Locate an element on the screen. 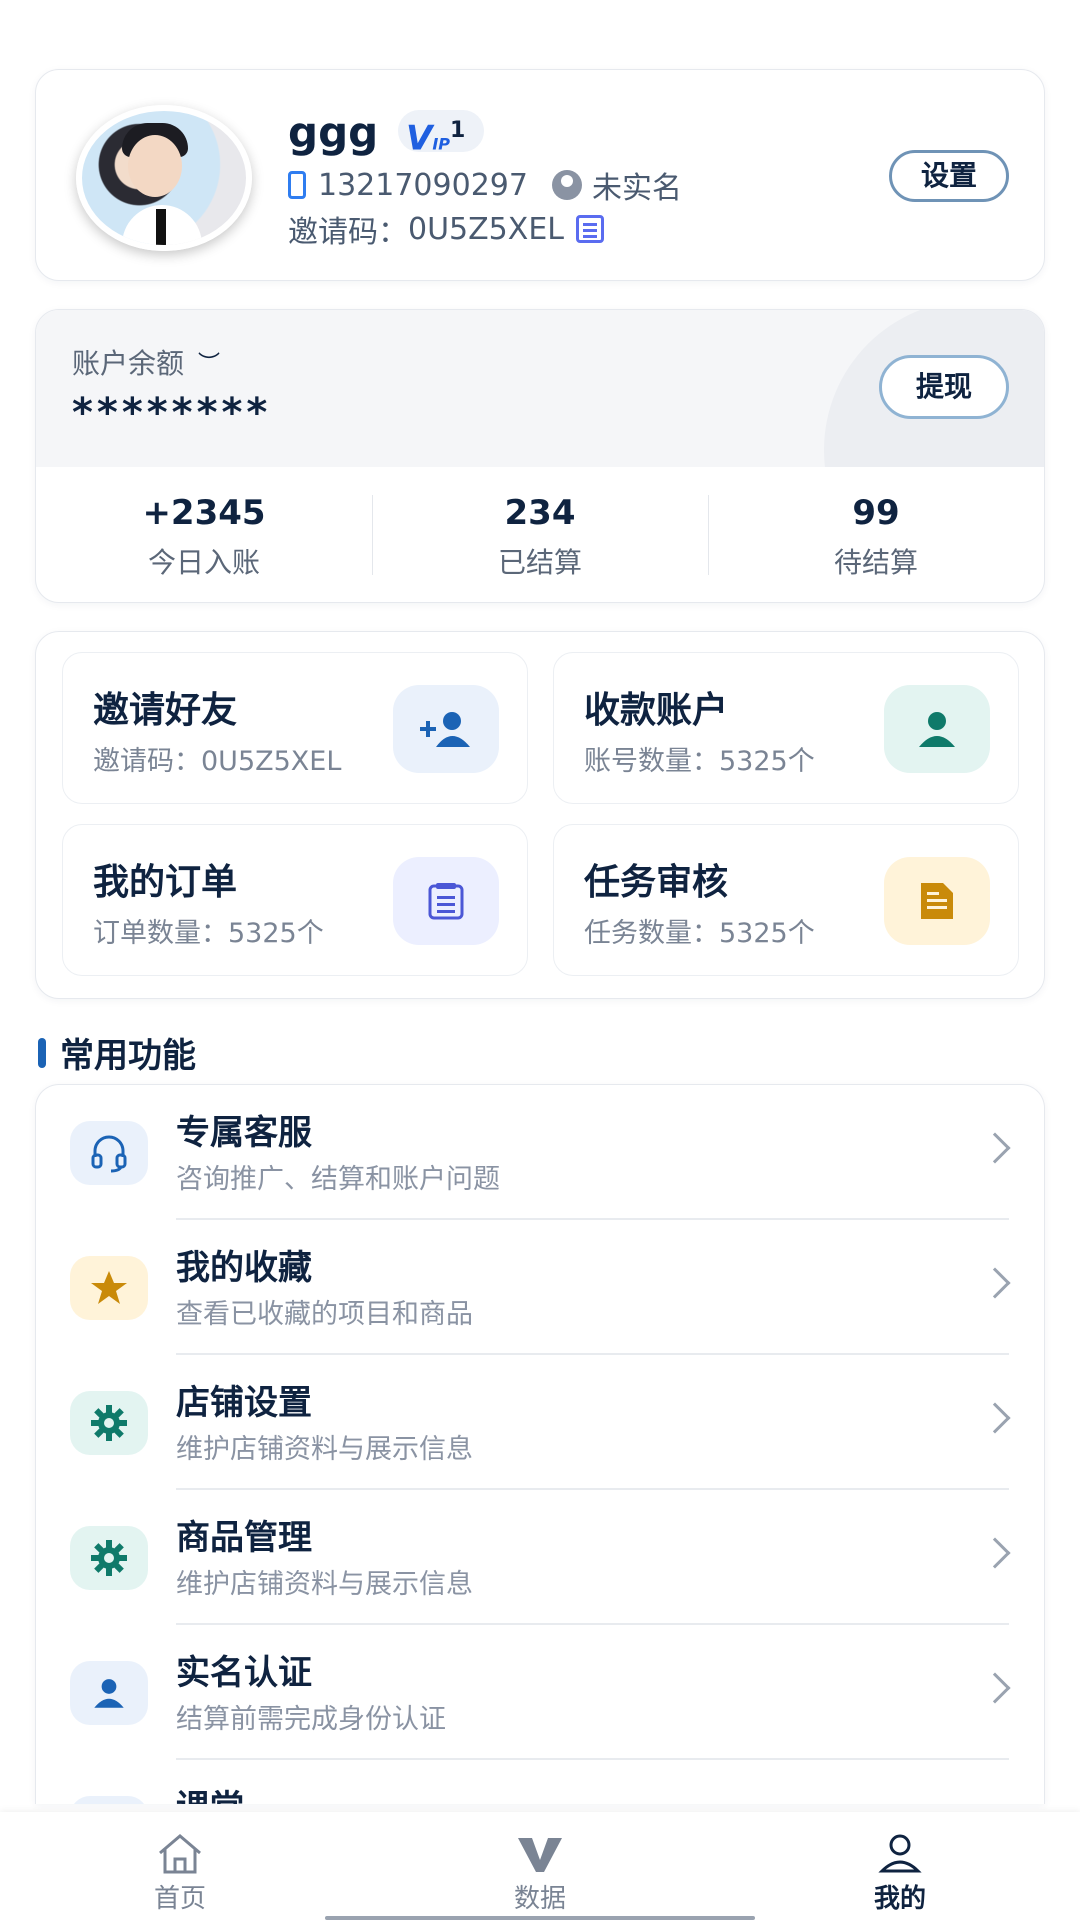 Image resolution: width=1080 pixels, height=1920 pixels. list-item-classroom: 课堂 is located at coordinates (540, 1782).